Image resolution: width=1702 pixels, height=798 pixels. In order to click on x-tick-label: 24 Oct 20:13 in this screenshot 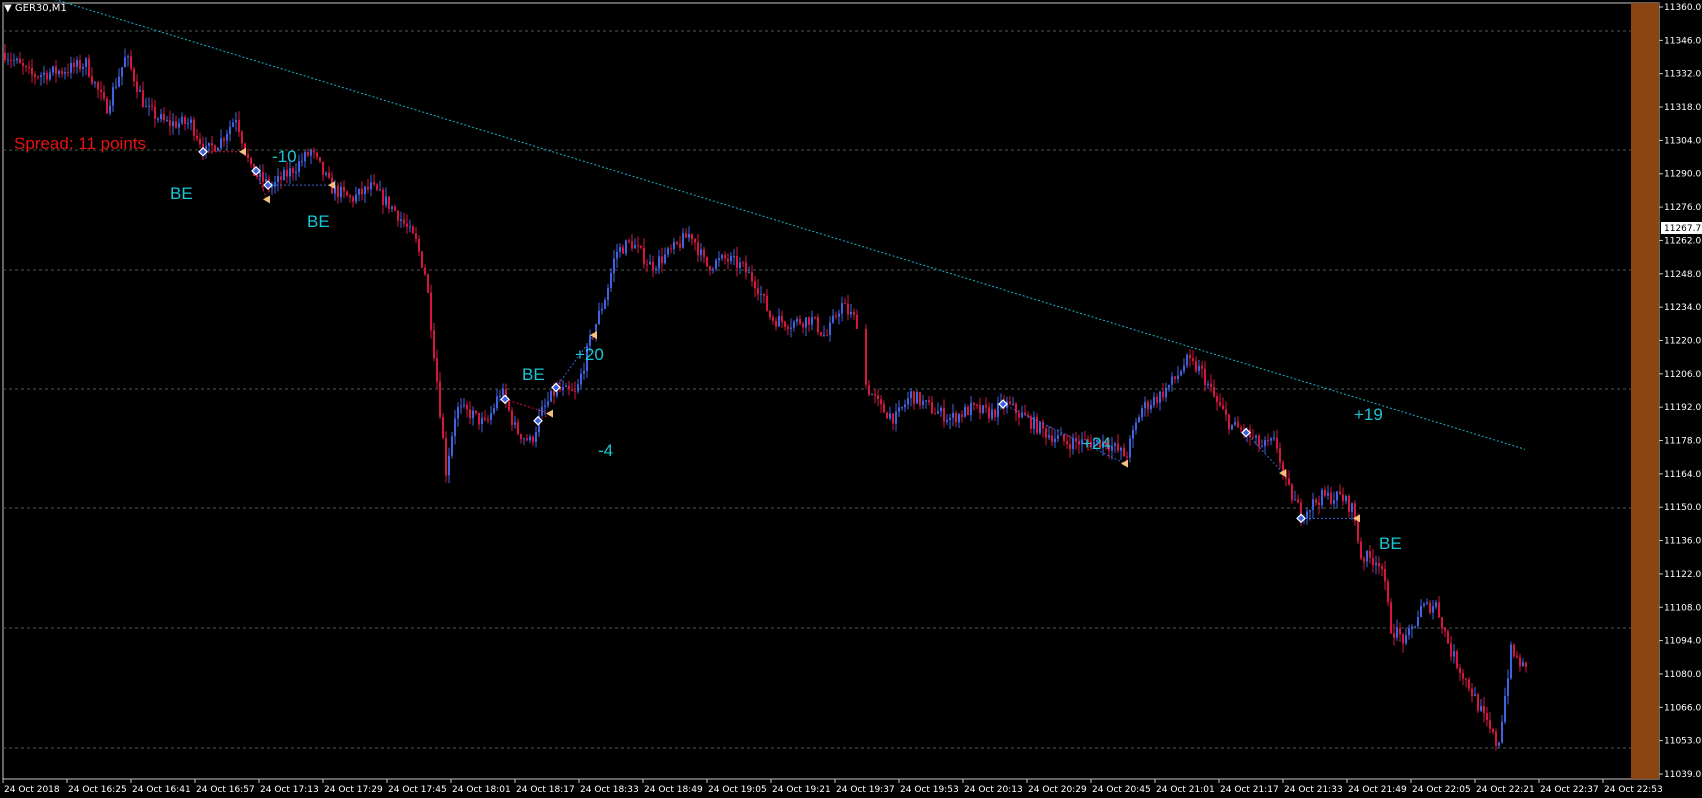, I will do `click(993, 790)`.